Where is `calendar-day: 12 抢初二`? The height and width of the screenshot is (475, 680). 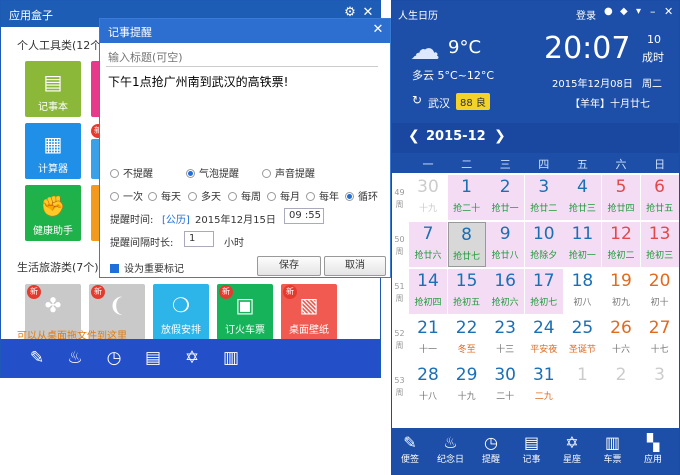 calendar-day: 12 抢初二 is located at coordinates (621, 244).